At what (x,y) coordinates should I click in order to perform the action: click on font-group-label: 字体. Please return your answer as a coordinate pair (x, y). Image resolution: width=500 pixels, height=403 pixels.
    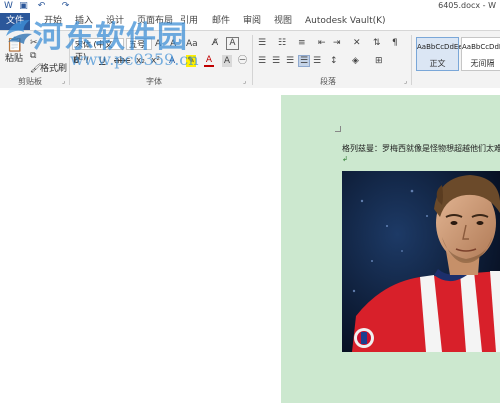
    Looking at the image, I should click on (154, 81).